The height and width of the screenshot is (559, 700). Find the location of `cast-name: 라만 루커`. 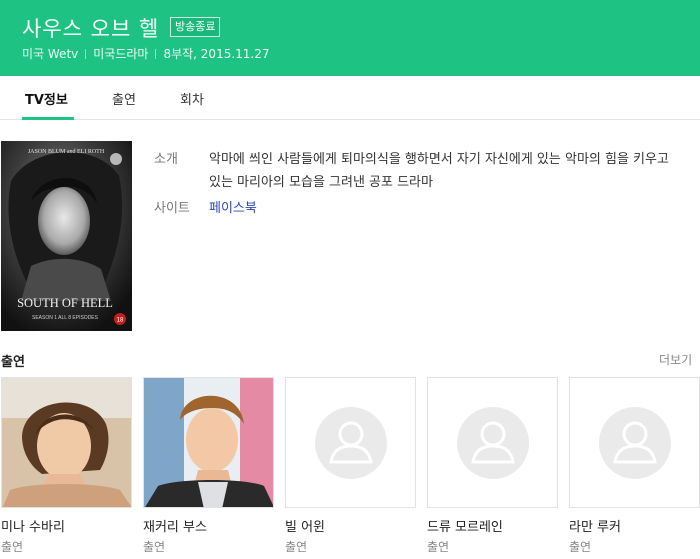

cast-name: 라만 루커 is located at coordinates (595, 527).